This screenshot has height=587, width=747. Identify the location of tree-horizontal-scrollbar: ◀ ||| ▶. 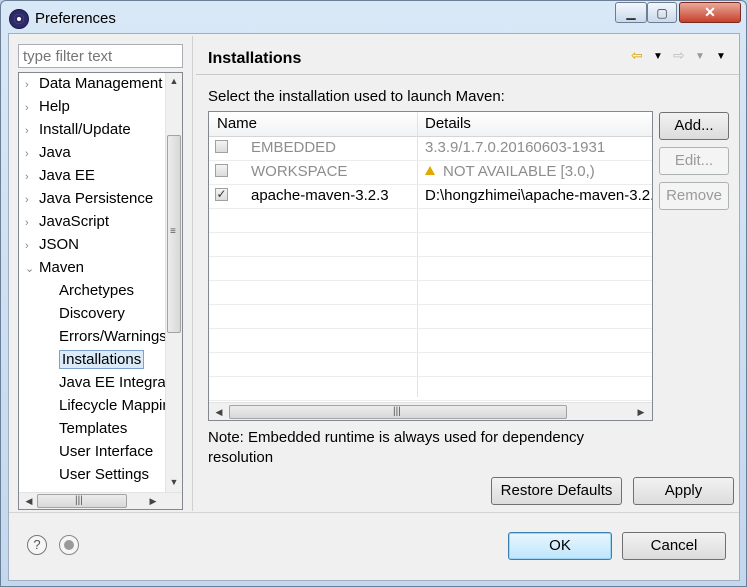
(100, 500).